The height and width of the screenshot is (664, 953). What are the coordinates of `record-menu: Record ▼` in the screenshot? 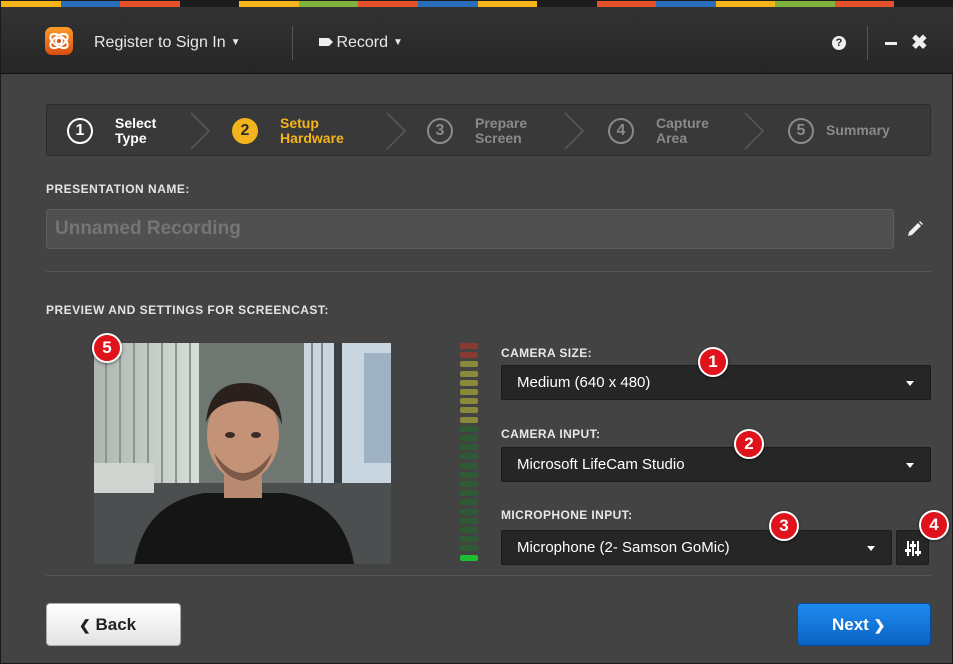 It's located at (361, 43).